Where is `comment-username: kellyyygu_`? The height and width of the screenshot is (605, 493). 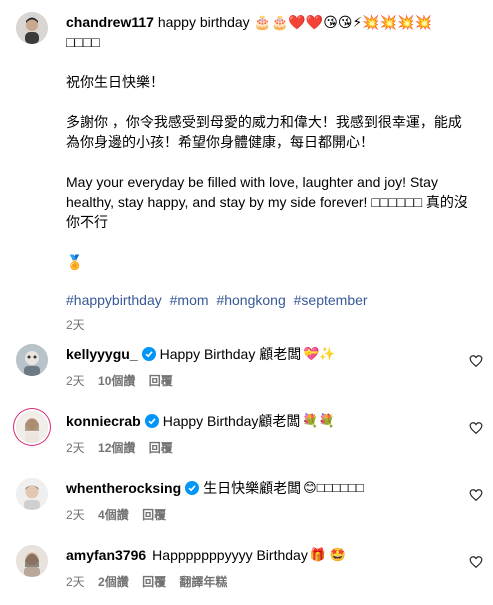
comment-username: kellyyygu_ is located at coordinates (102, 354).